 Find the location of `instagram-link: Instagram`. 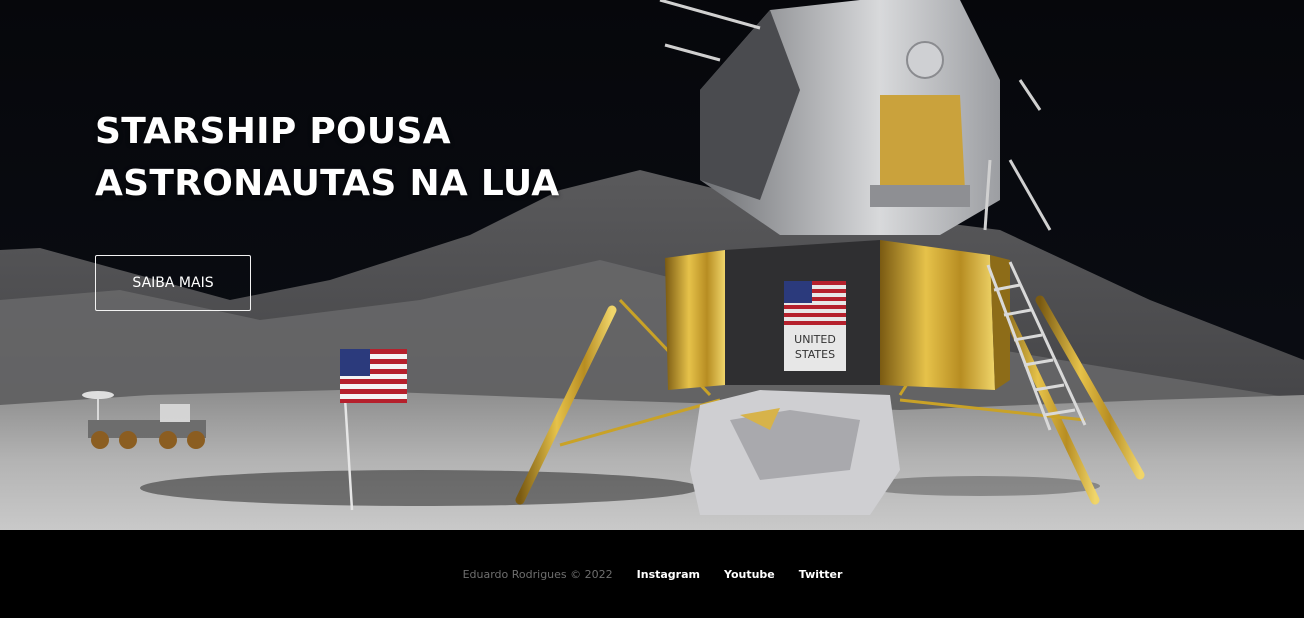

instagram-link: Instagram is located at coordinates (668, 574).